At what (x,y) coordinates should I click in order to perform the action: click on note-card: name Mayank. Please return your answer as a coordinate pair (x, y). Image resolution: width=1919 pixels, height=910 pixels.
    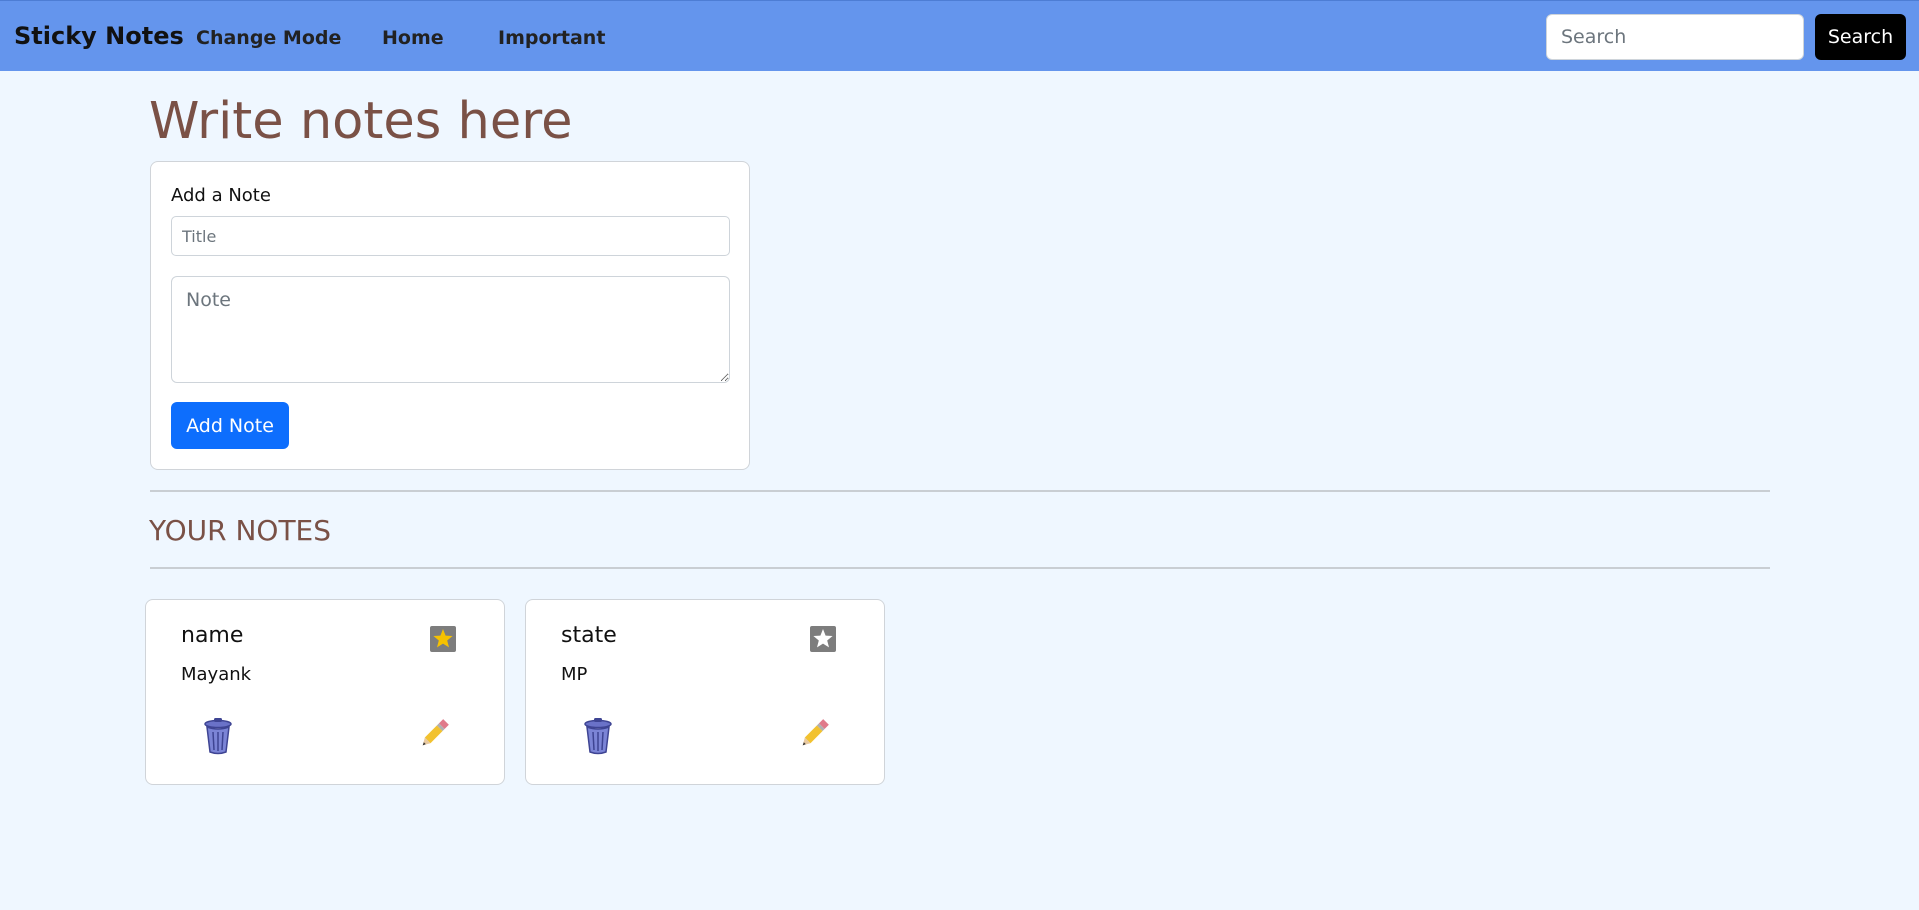
    Looking at the image, I should click on (325, 692).